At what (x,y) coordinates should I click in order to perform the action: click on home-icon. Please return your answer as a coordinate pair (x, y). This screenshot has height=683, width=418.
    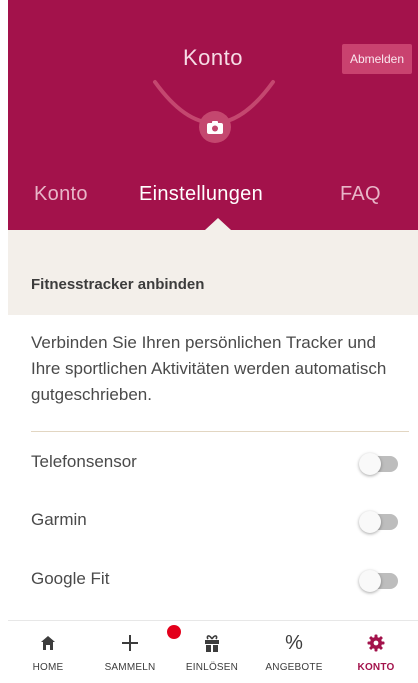
    Looking at the image, I should click on (48, 643).